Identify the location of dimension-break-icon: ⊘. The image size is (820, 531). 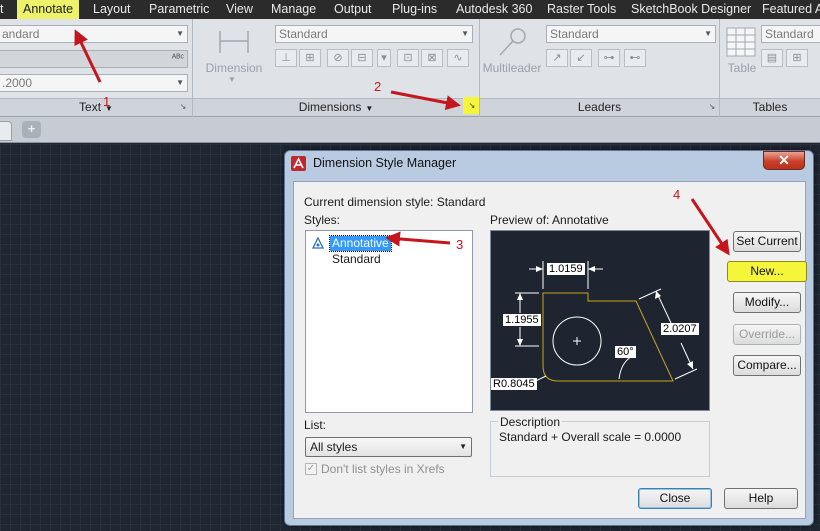
(338, 58).